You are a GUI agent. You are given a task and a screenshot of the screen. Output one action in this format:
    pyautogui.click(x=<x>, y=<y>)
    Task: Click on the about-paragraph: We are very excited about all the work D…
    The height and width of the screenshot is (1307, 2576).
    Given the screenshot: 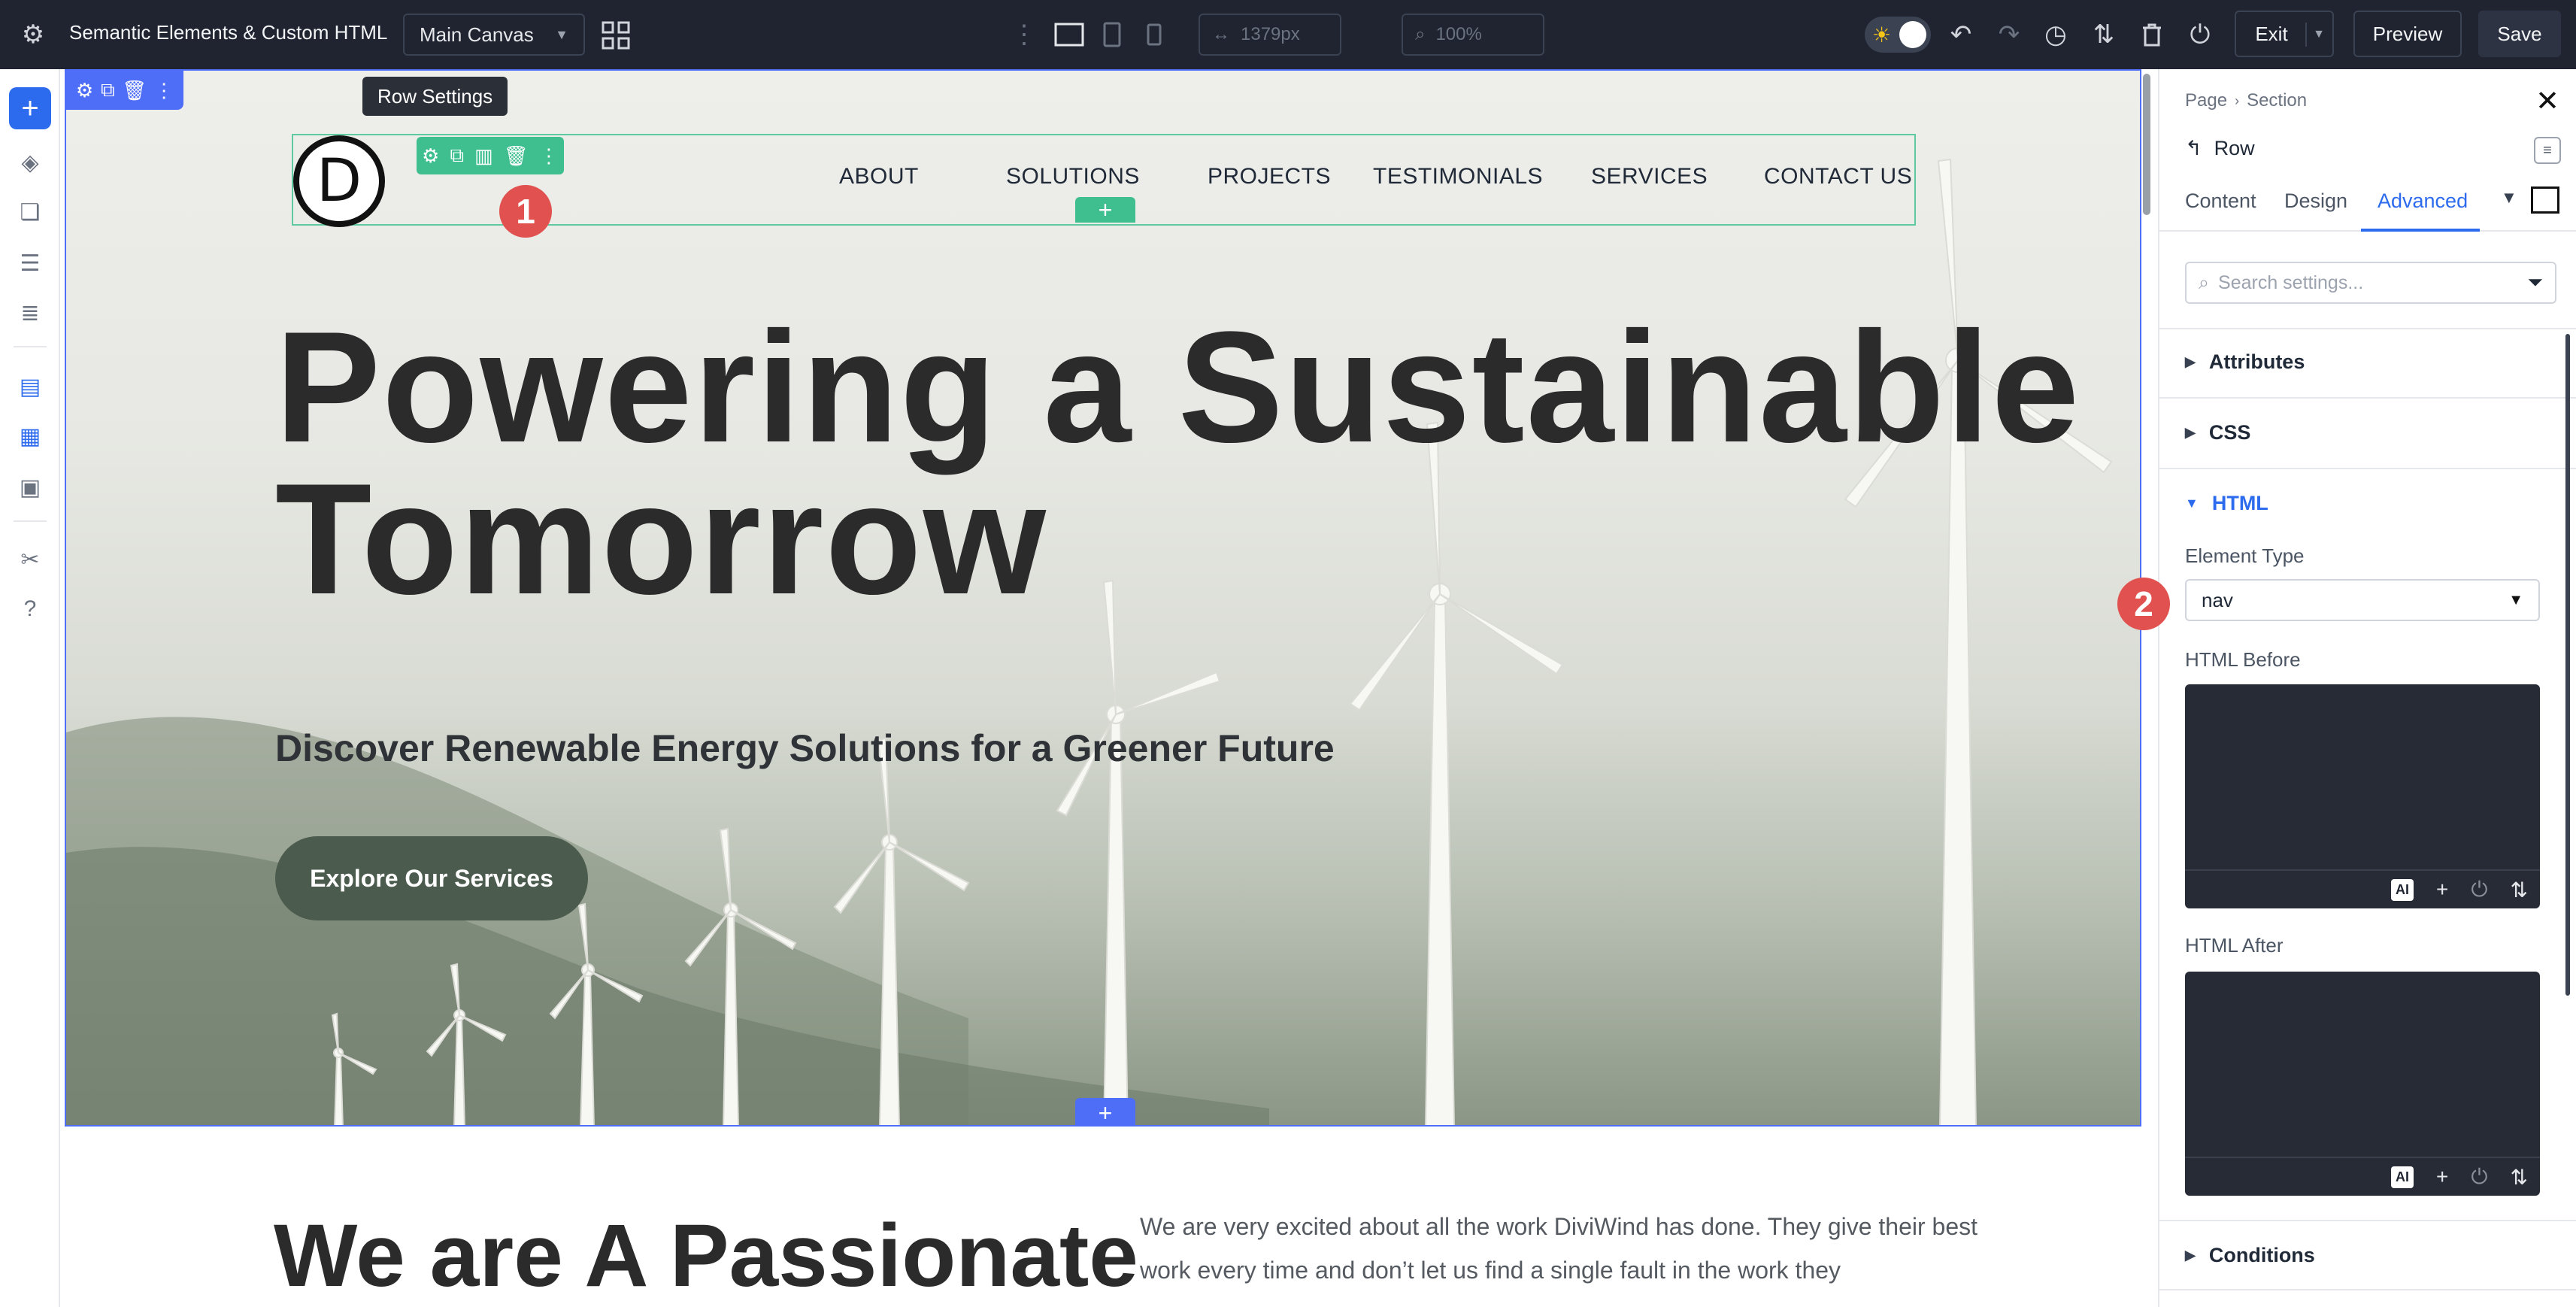 What is the action you would take?
    pyautogui.click(x=1576, y=1248)
    